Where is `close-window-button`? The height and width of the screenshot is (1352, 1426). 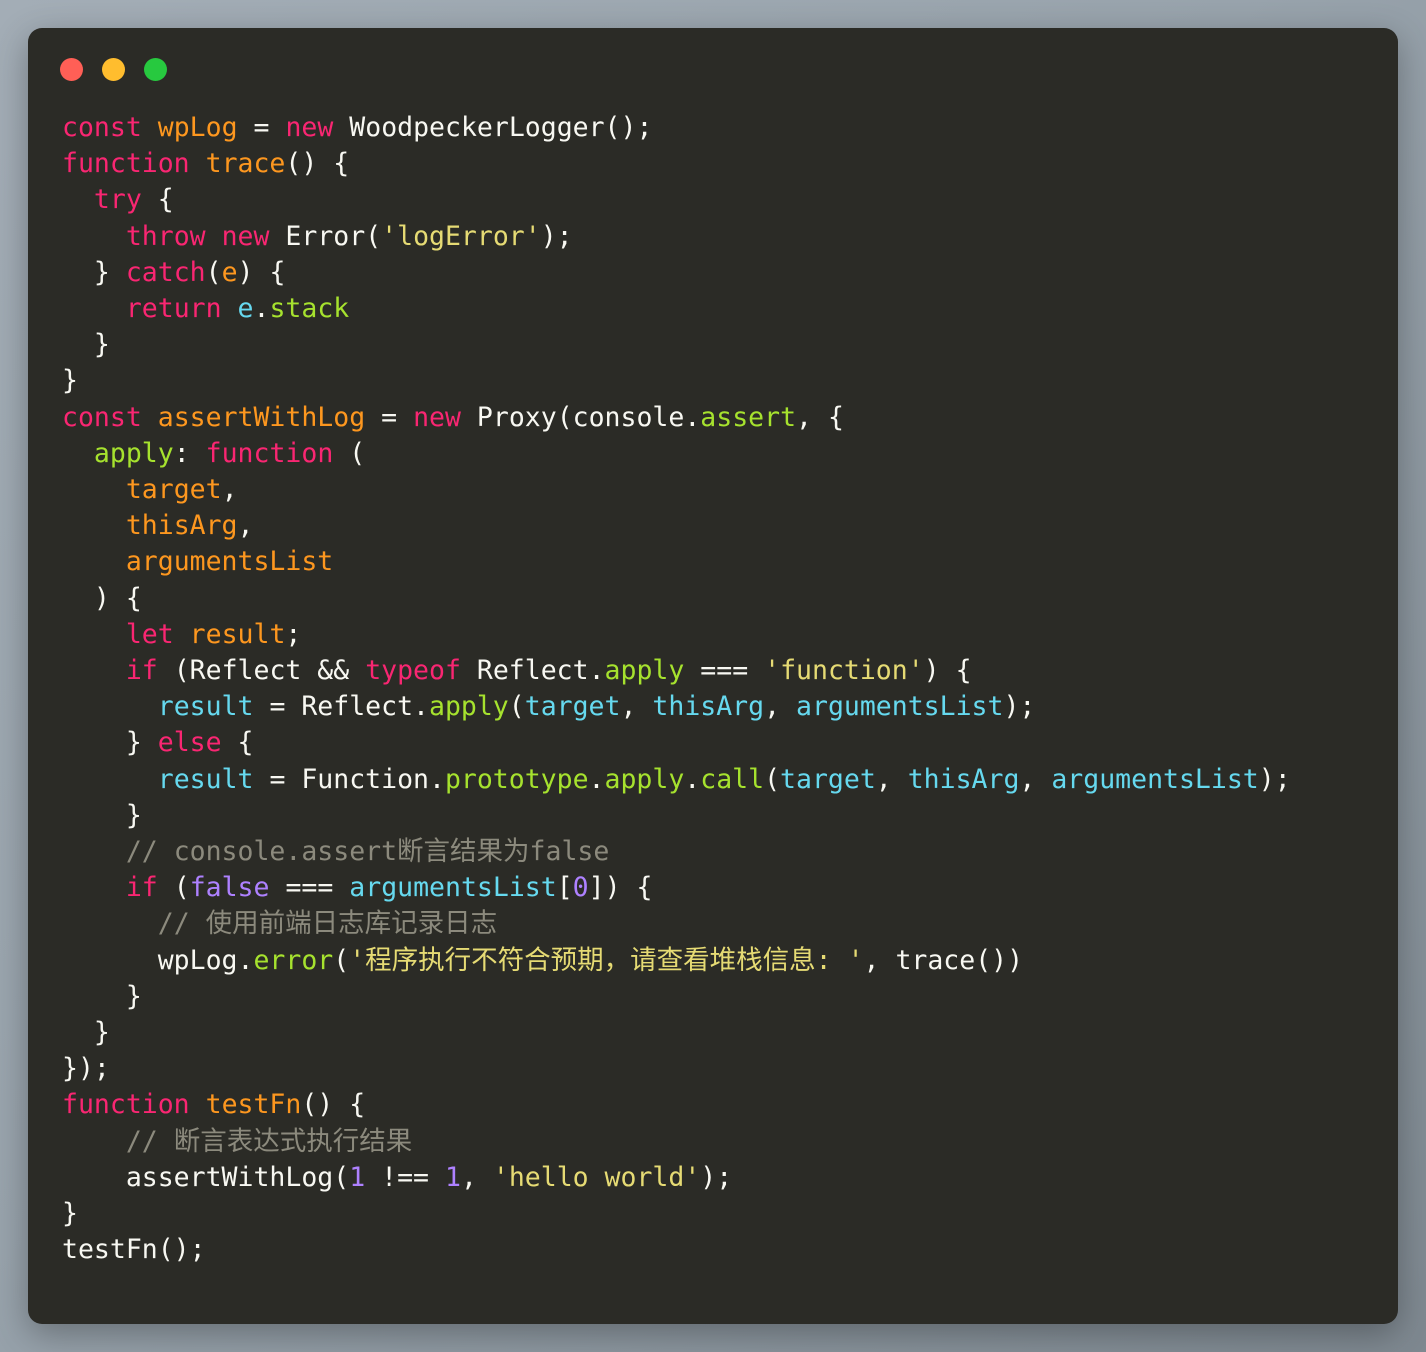
close-window-button is located at coordinates (71, 69).